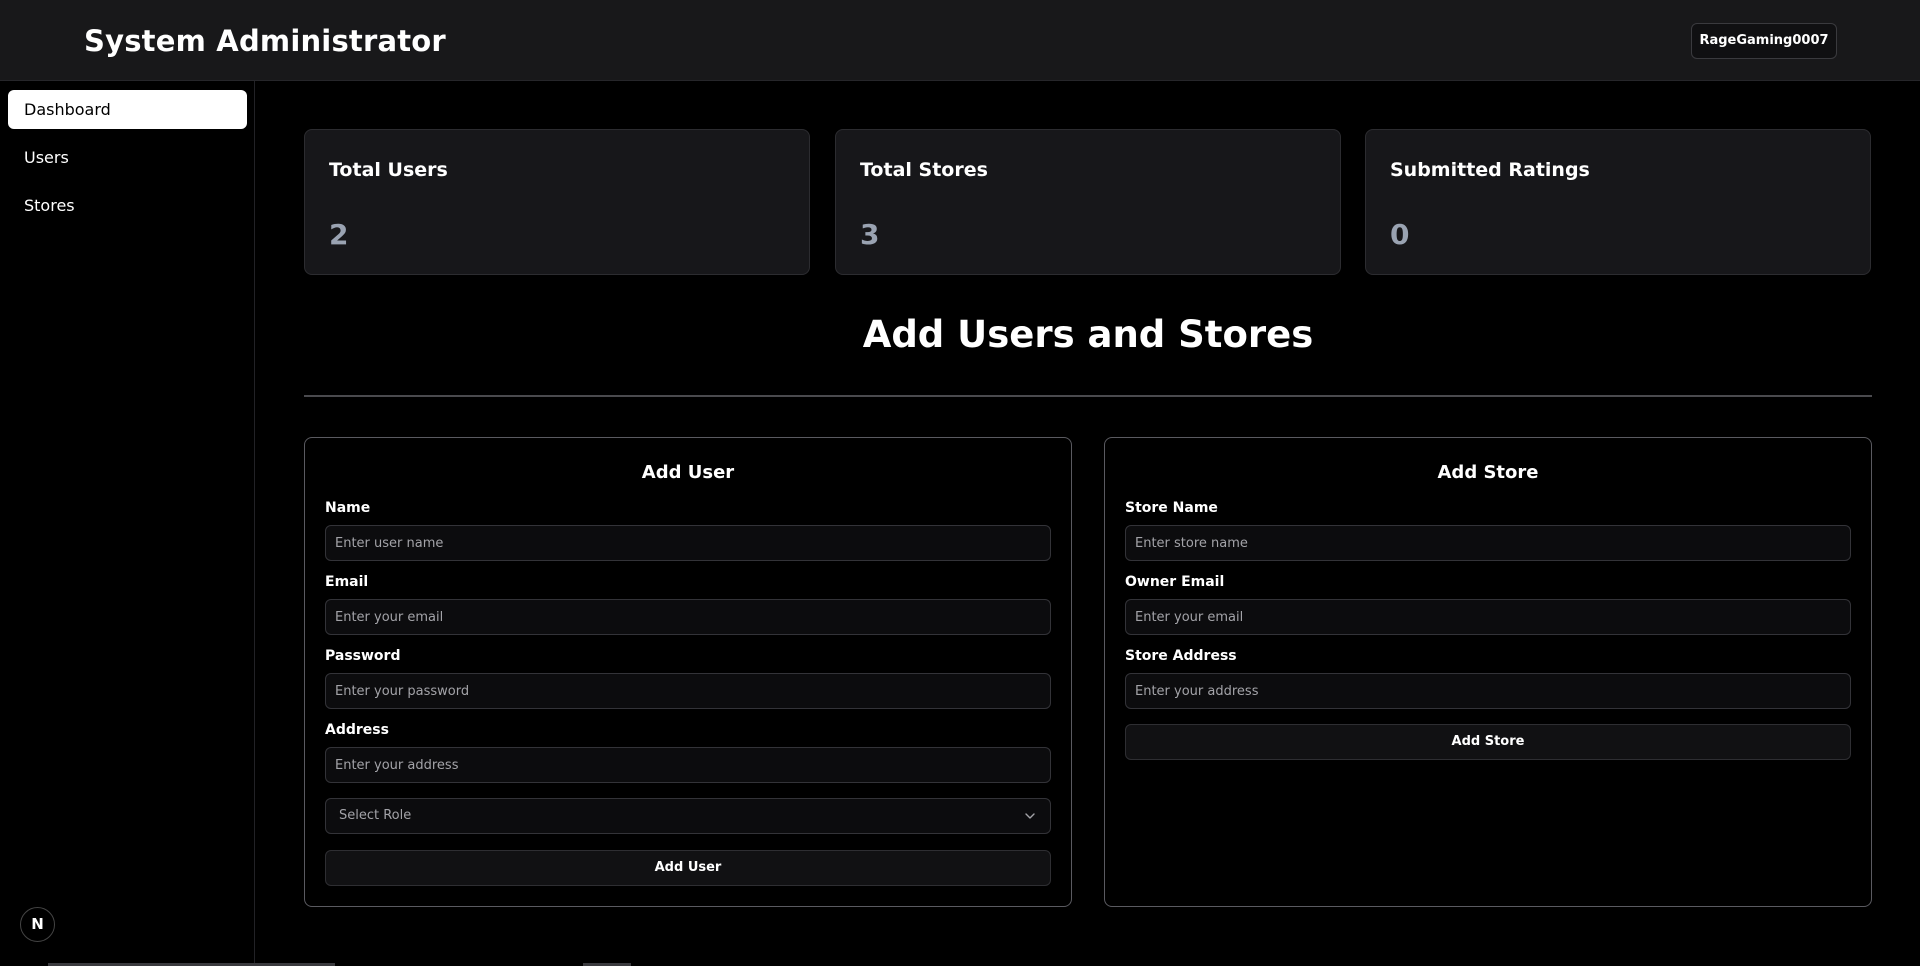 Image resolution: width=1920 pixels, height=966 pixels. What do you see at coordinates (347, 582) in the screenshot?
I see `user-email-label: Email` at bounding box center [347, 582].